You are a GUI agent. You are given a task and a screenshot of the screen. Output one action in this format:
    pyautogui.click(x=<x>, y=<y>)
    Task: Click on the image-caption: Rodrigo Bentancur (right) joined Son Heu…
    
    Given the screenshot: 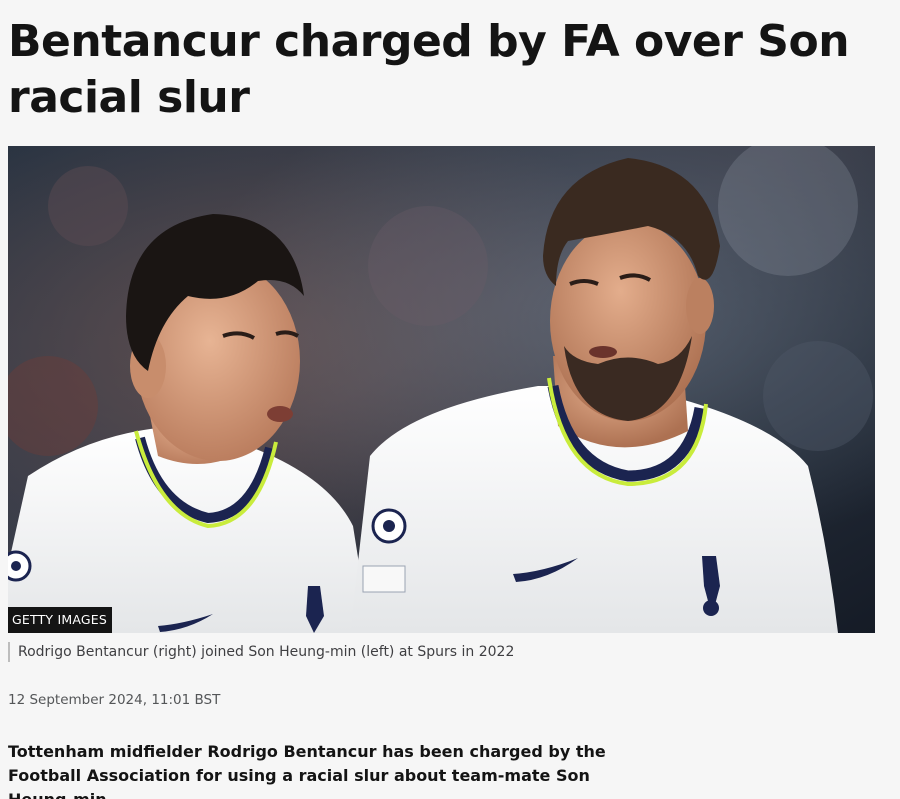 What is the action you would take?
    pyautogui.click(x=261, y=652)
    